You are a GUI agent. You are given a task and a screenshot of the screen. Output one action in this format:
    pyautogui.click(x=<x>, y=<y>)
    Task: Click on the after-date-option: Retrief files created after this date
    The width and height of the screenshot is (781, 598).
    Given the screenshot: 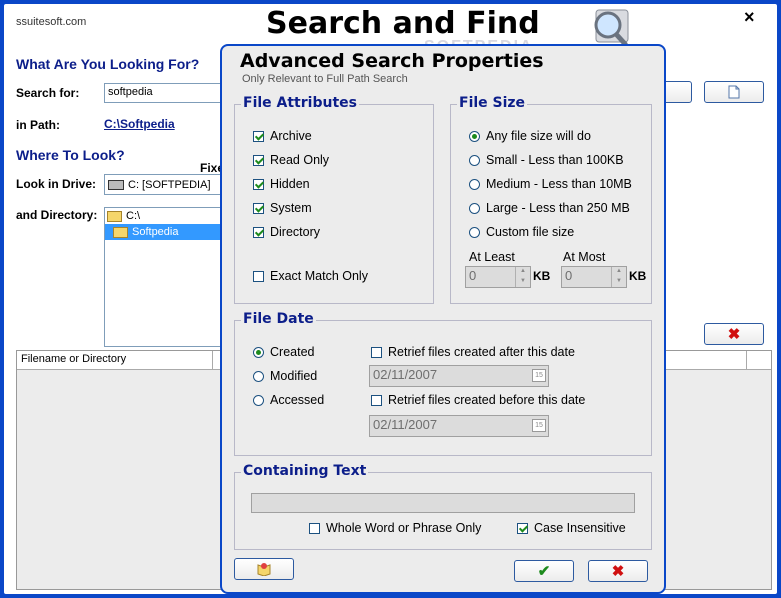 What is the action you would take?
    pyautogui.click(x=473, y=352)
    